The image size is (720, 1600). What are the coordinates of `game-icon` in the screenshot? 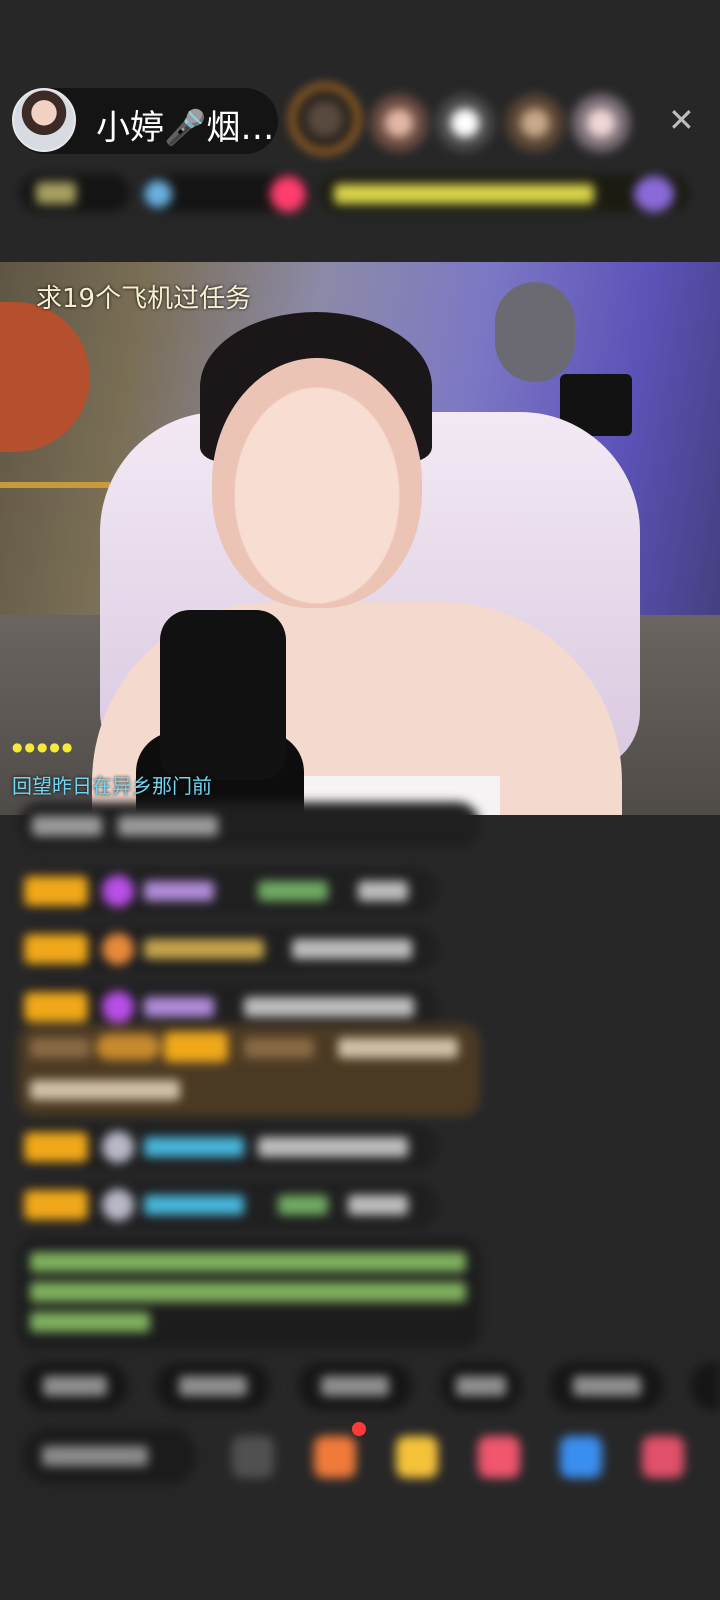 It's located at (581, 1457).